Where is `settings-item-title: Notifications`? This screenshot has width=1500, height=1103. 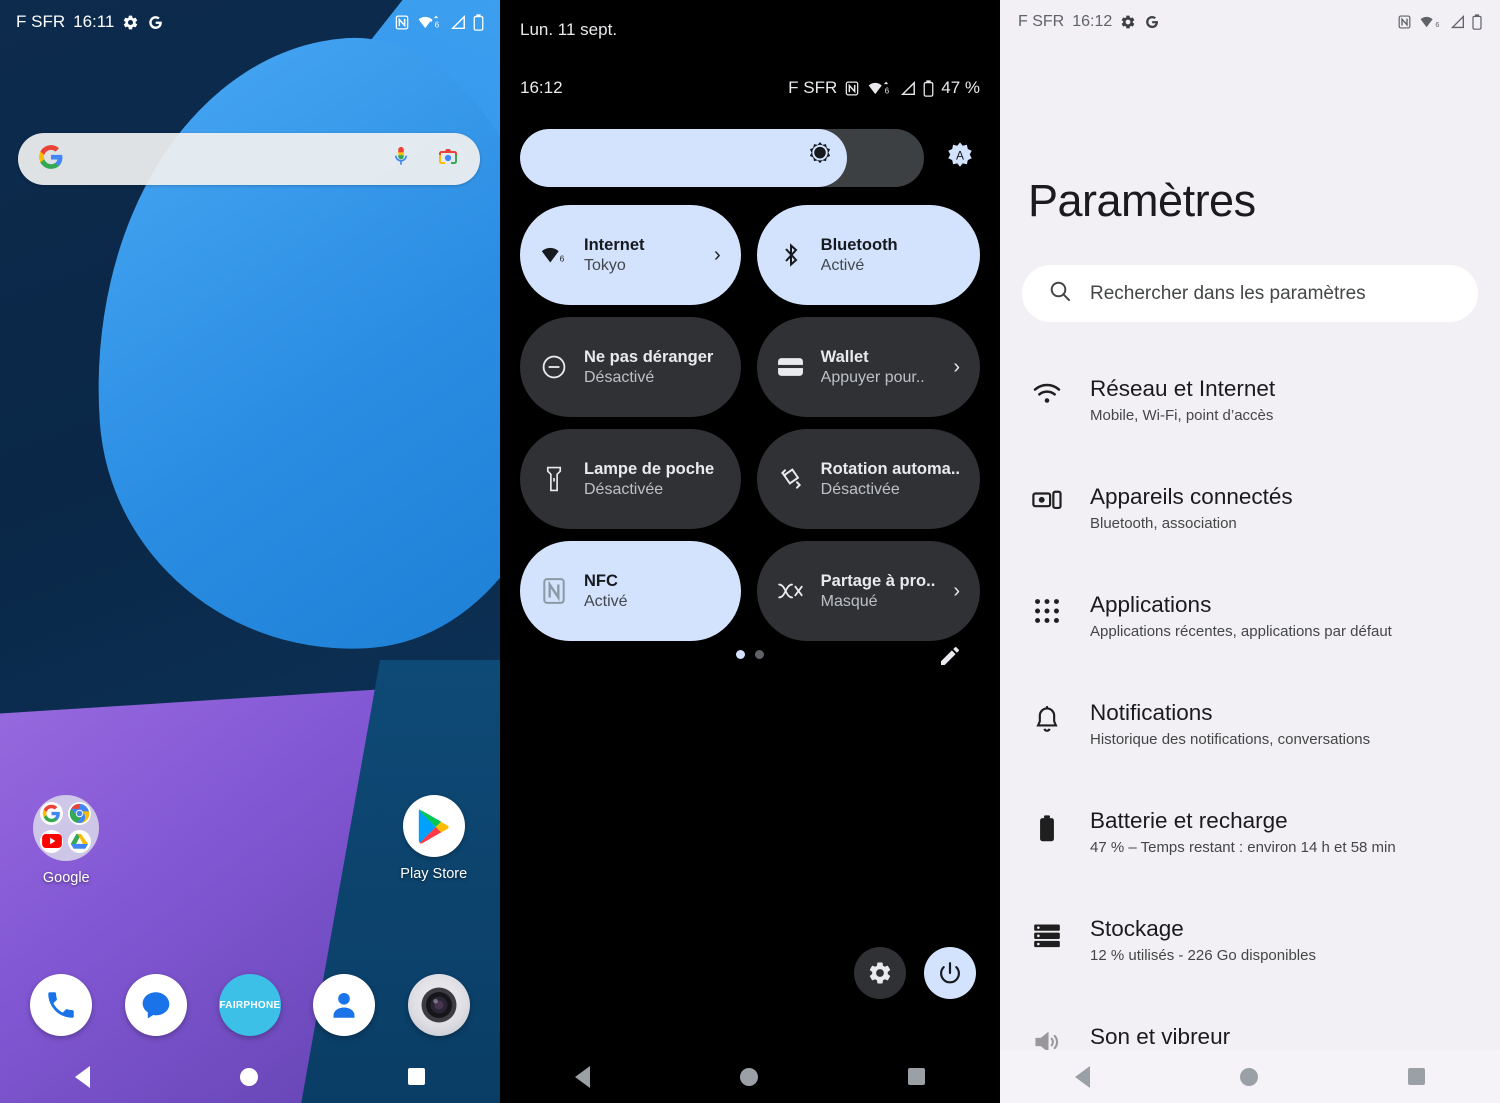
settings-item-title: Notifications is located at coordinates (1151, 712).